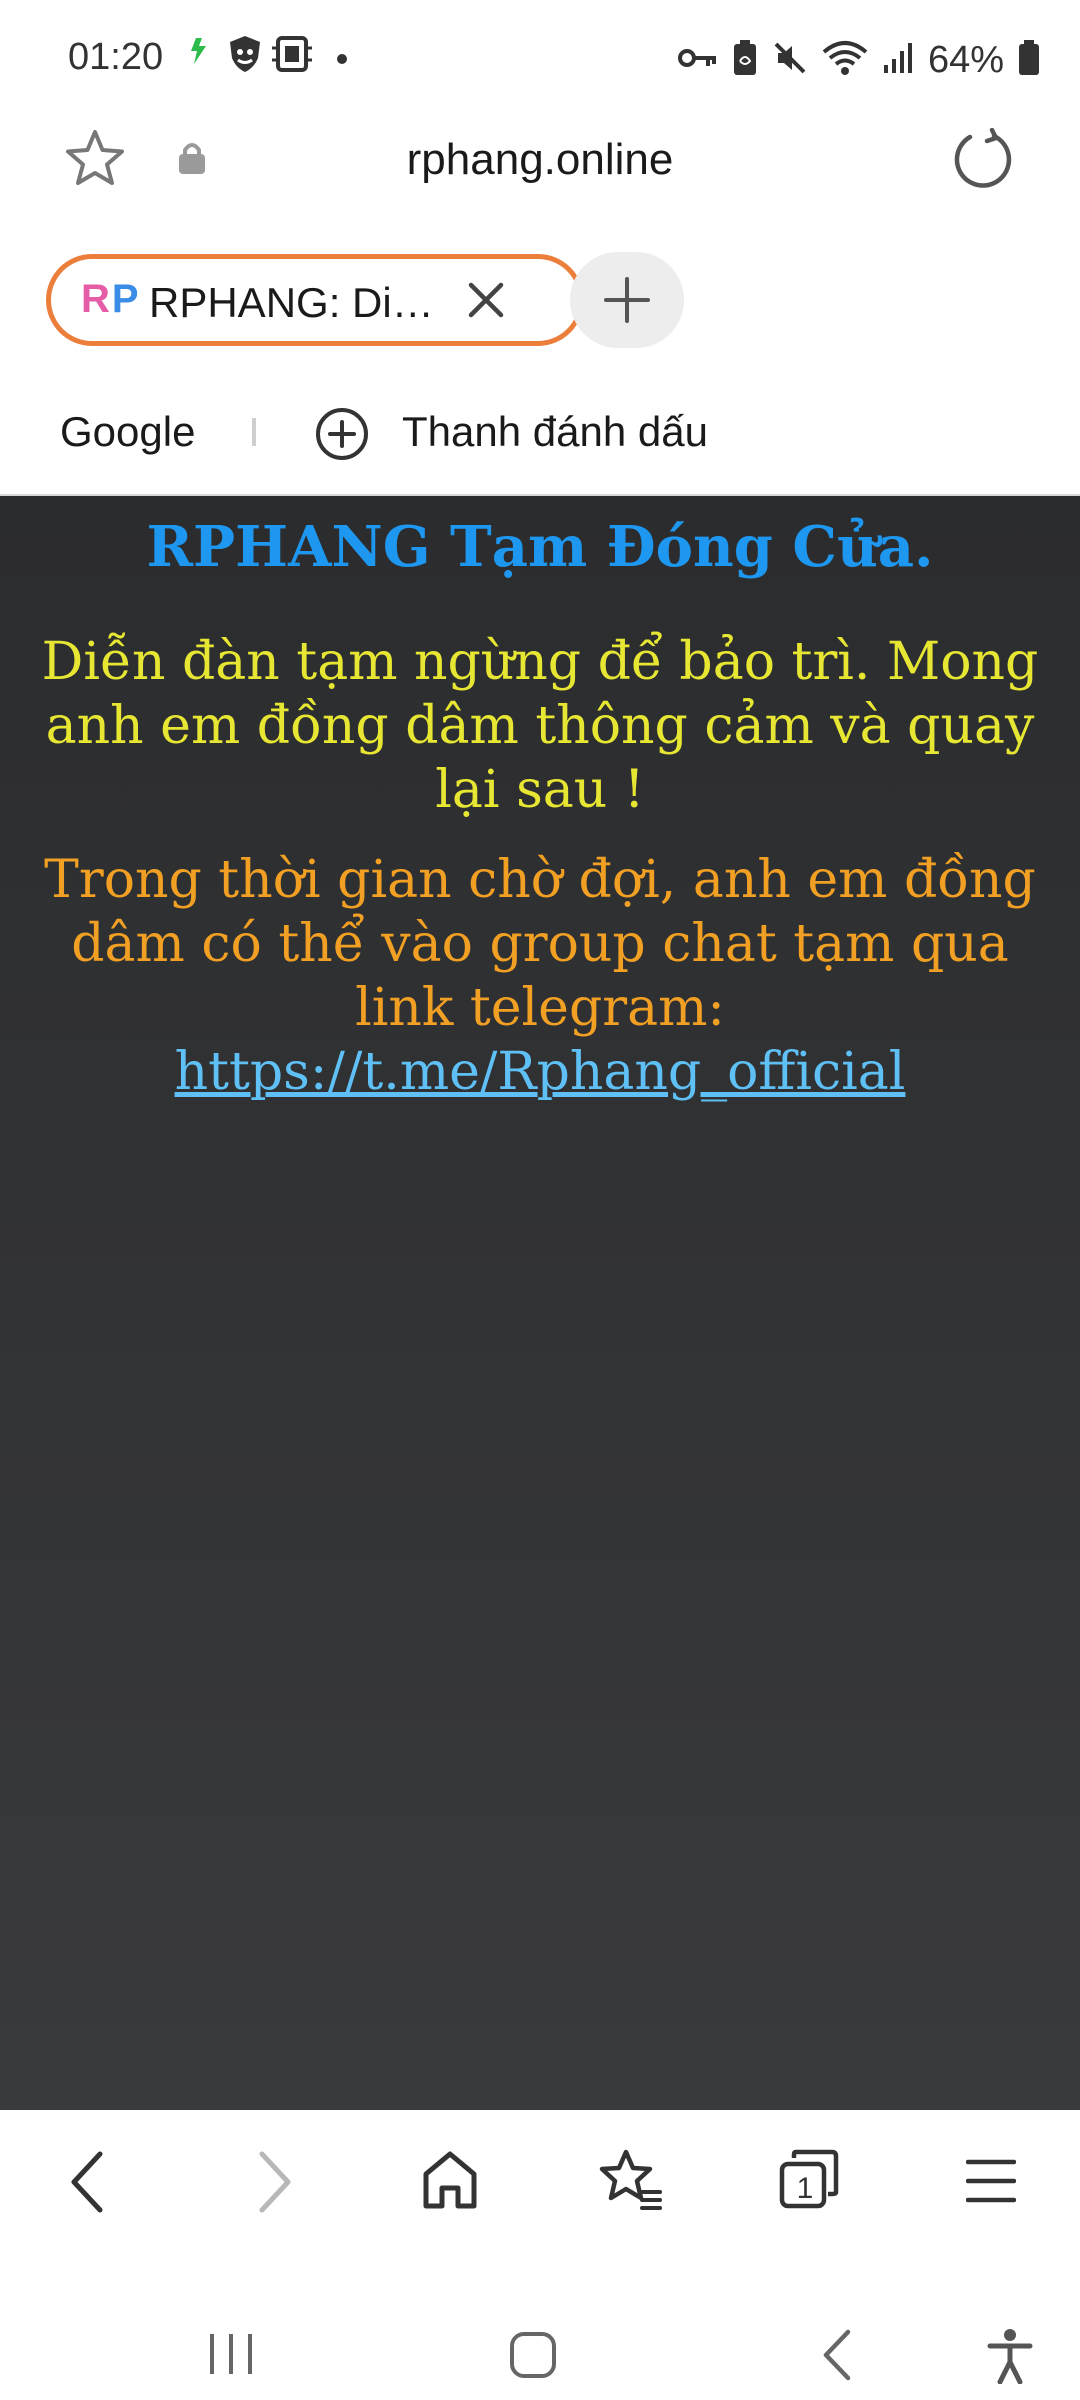 The image size is (1080, 2400). I want to click on status-right-group: 64%, so click(858, 60).